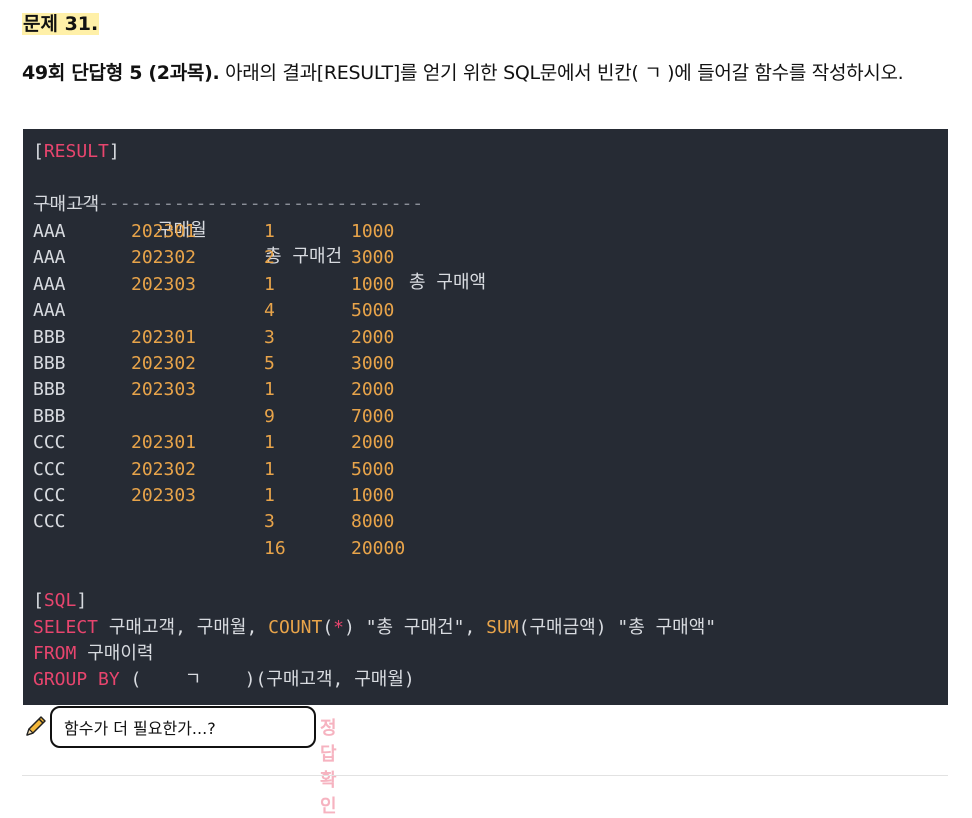 Image resolution: width=972 pixels, height=818 pixels. I want to click on result-row: CCC 202302 1 5000, so click(483, 470).